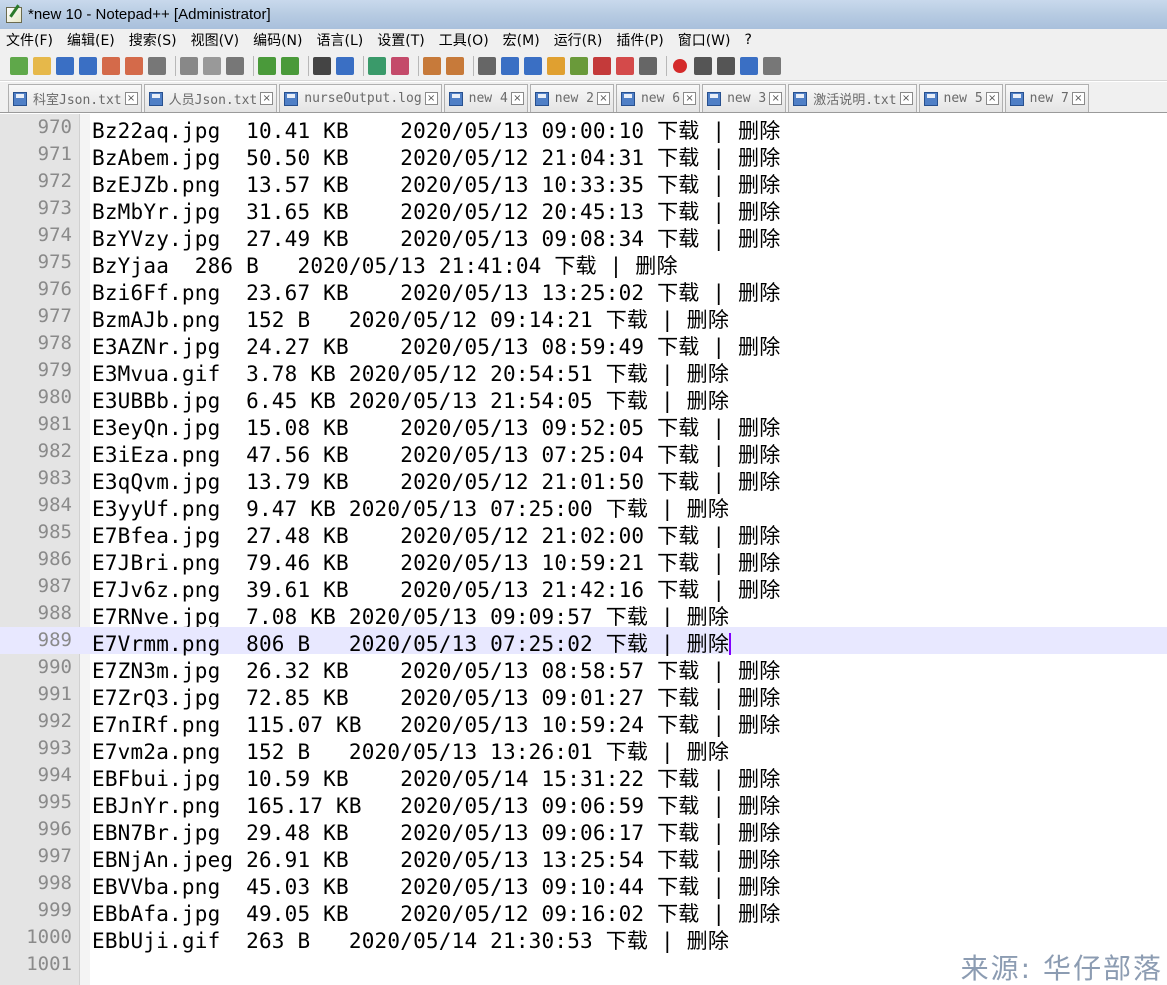  What do you see at coordinates (521, 40) in the screenshot?
I see `menu-item: 宏(M)` at bounding box center [521, 40].